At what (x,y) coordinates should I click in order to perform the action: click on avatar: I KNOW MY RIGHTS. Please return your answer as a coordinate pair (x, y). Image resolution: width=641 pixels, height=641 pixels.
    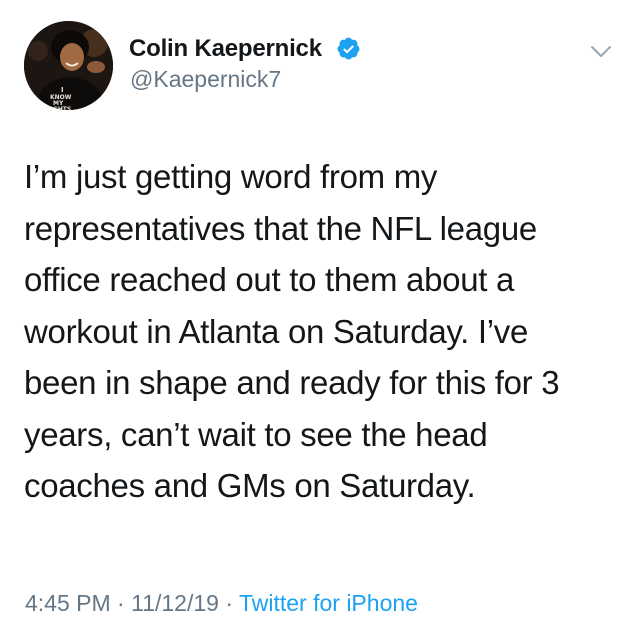
    Looking at the image, I should click on (68, 65).